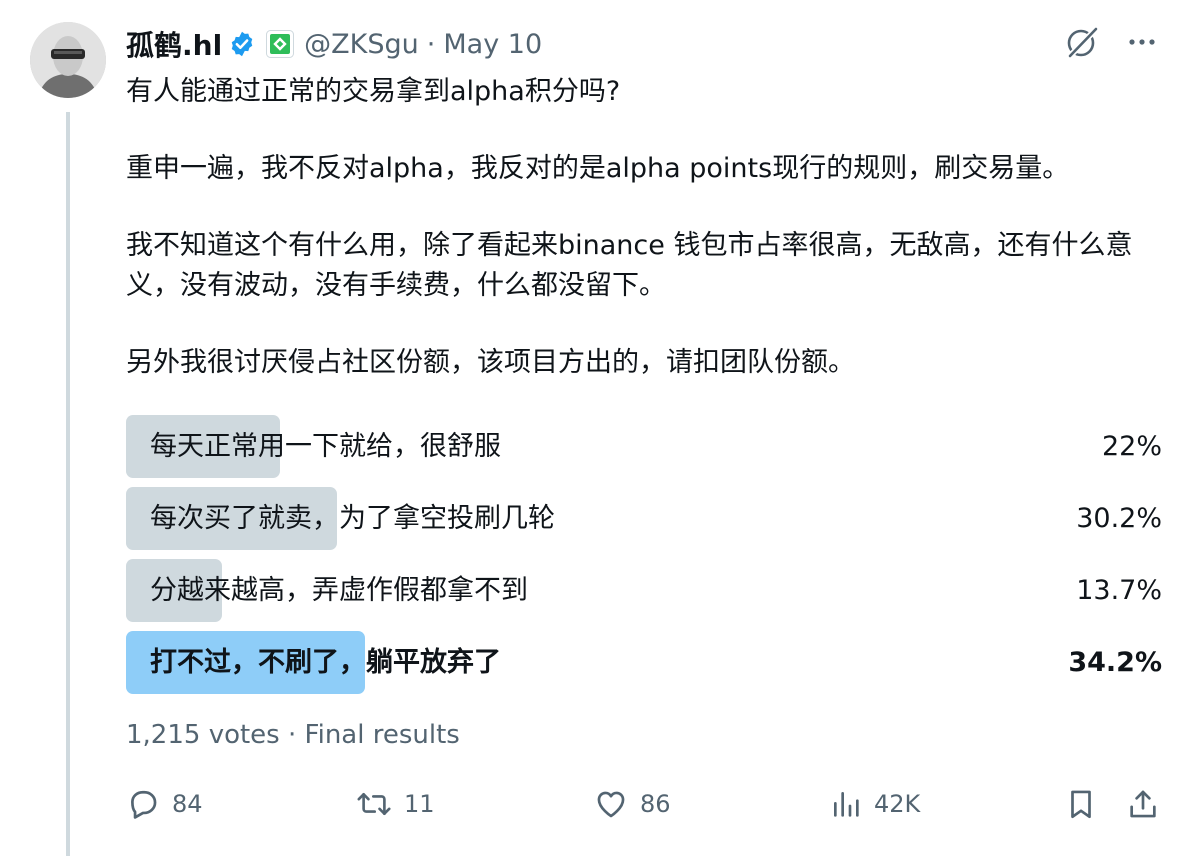 This screenshot has height=856, width=1194. Describe the element at coordinates (339, 590) in the screenshot. I see `poll-option-label: 分越来越高，弄虚作假都拿不到` at that location.